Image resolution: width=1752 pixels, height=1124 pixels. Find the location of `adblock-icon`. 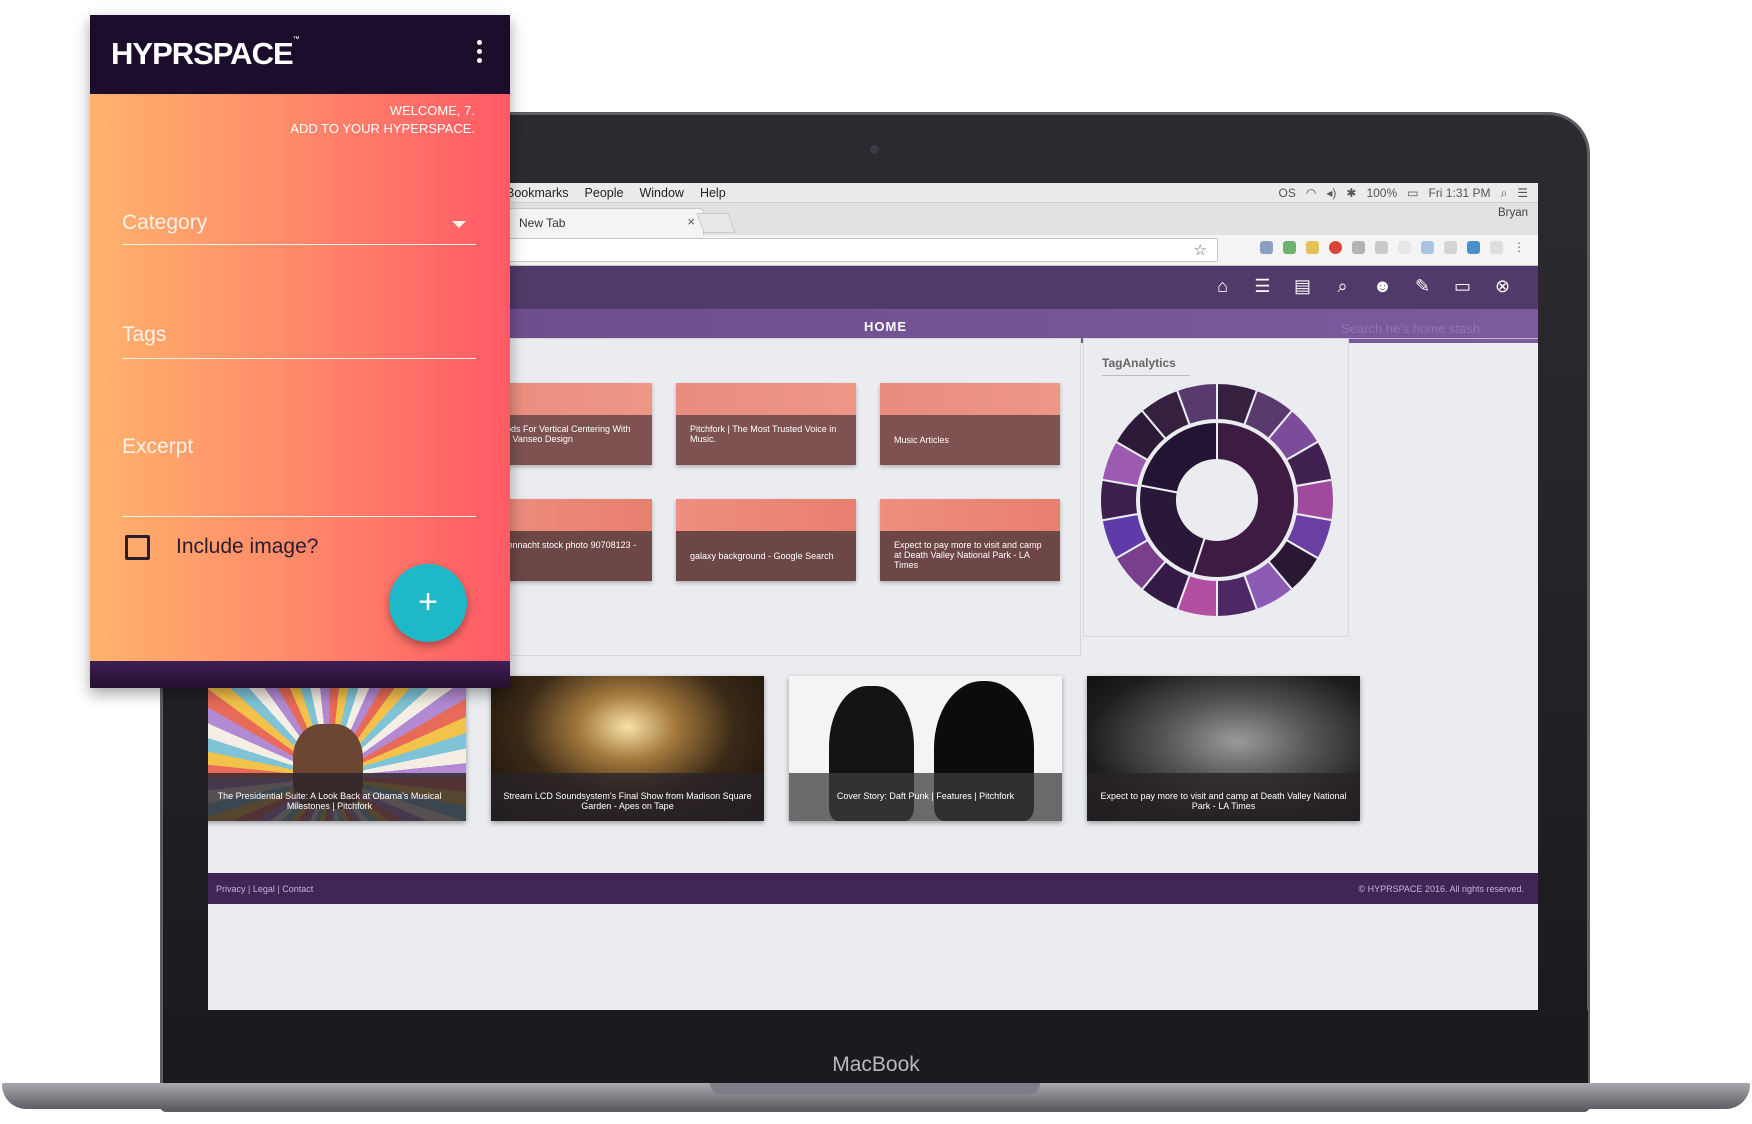

adblock-icon is located at coordinates (1335, 247).